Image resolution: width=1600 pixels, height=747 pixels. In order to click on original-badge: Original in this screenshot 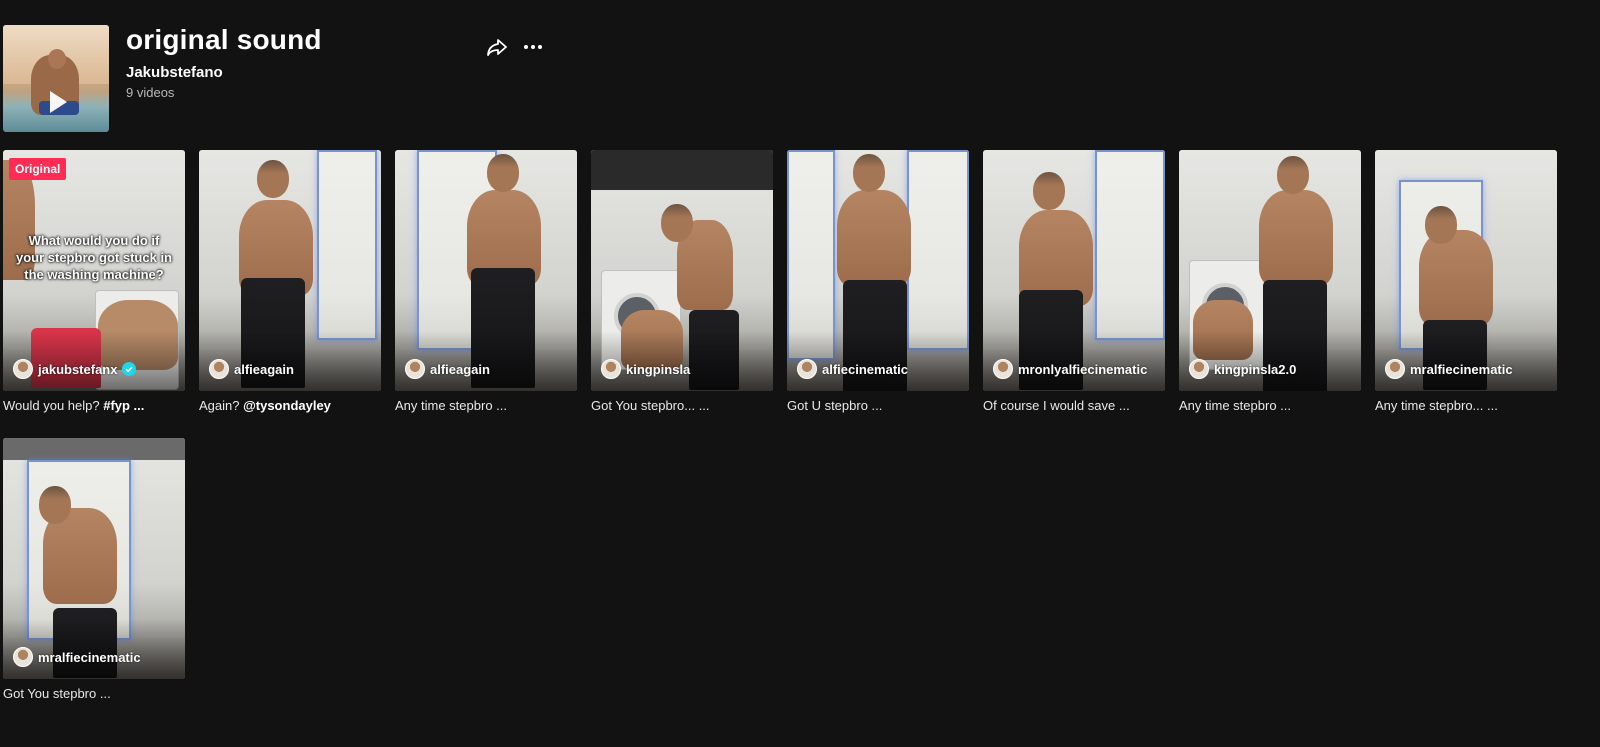, I will do `click(38, 169)`.